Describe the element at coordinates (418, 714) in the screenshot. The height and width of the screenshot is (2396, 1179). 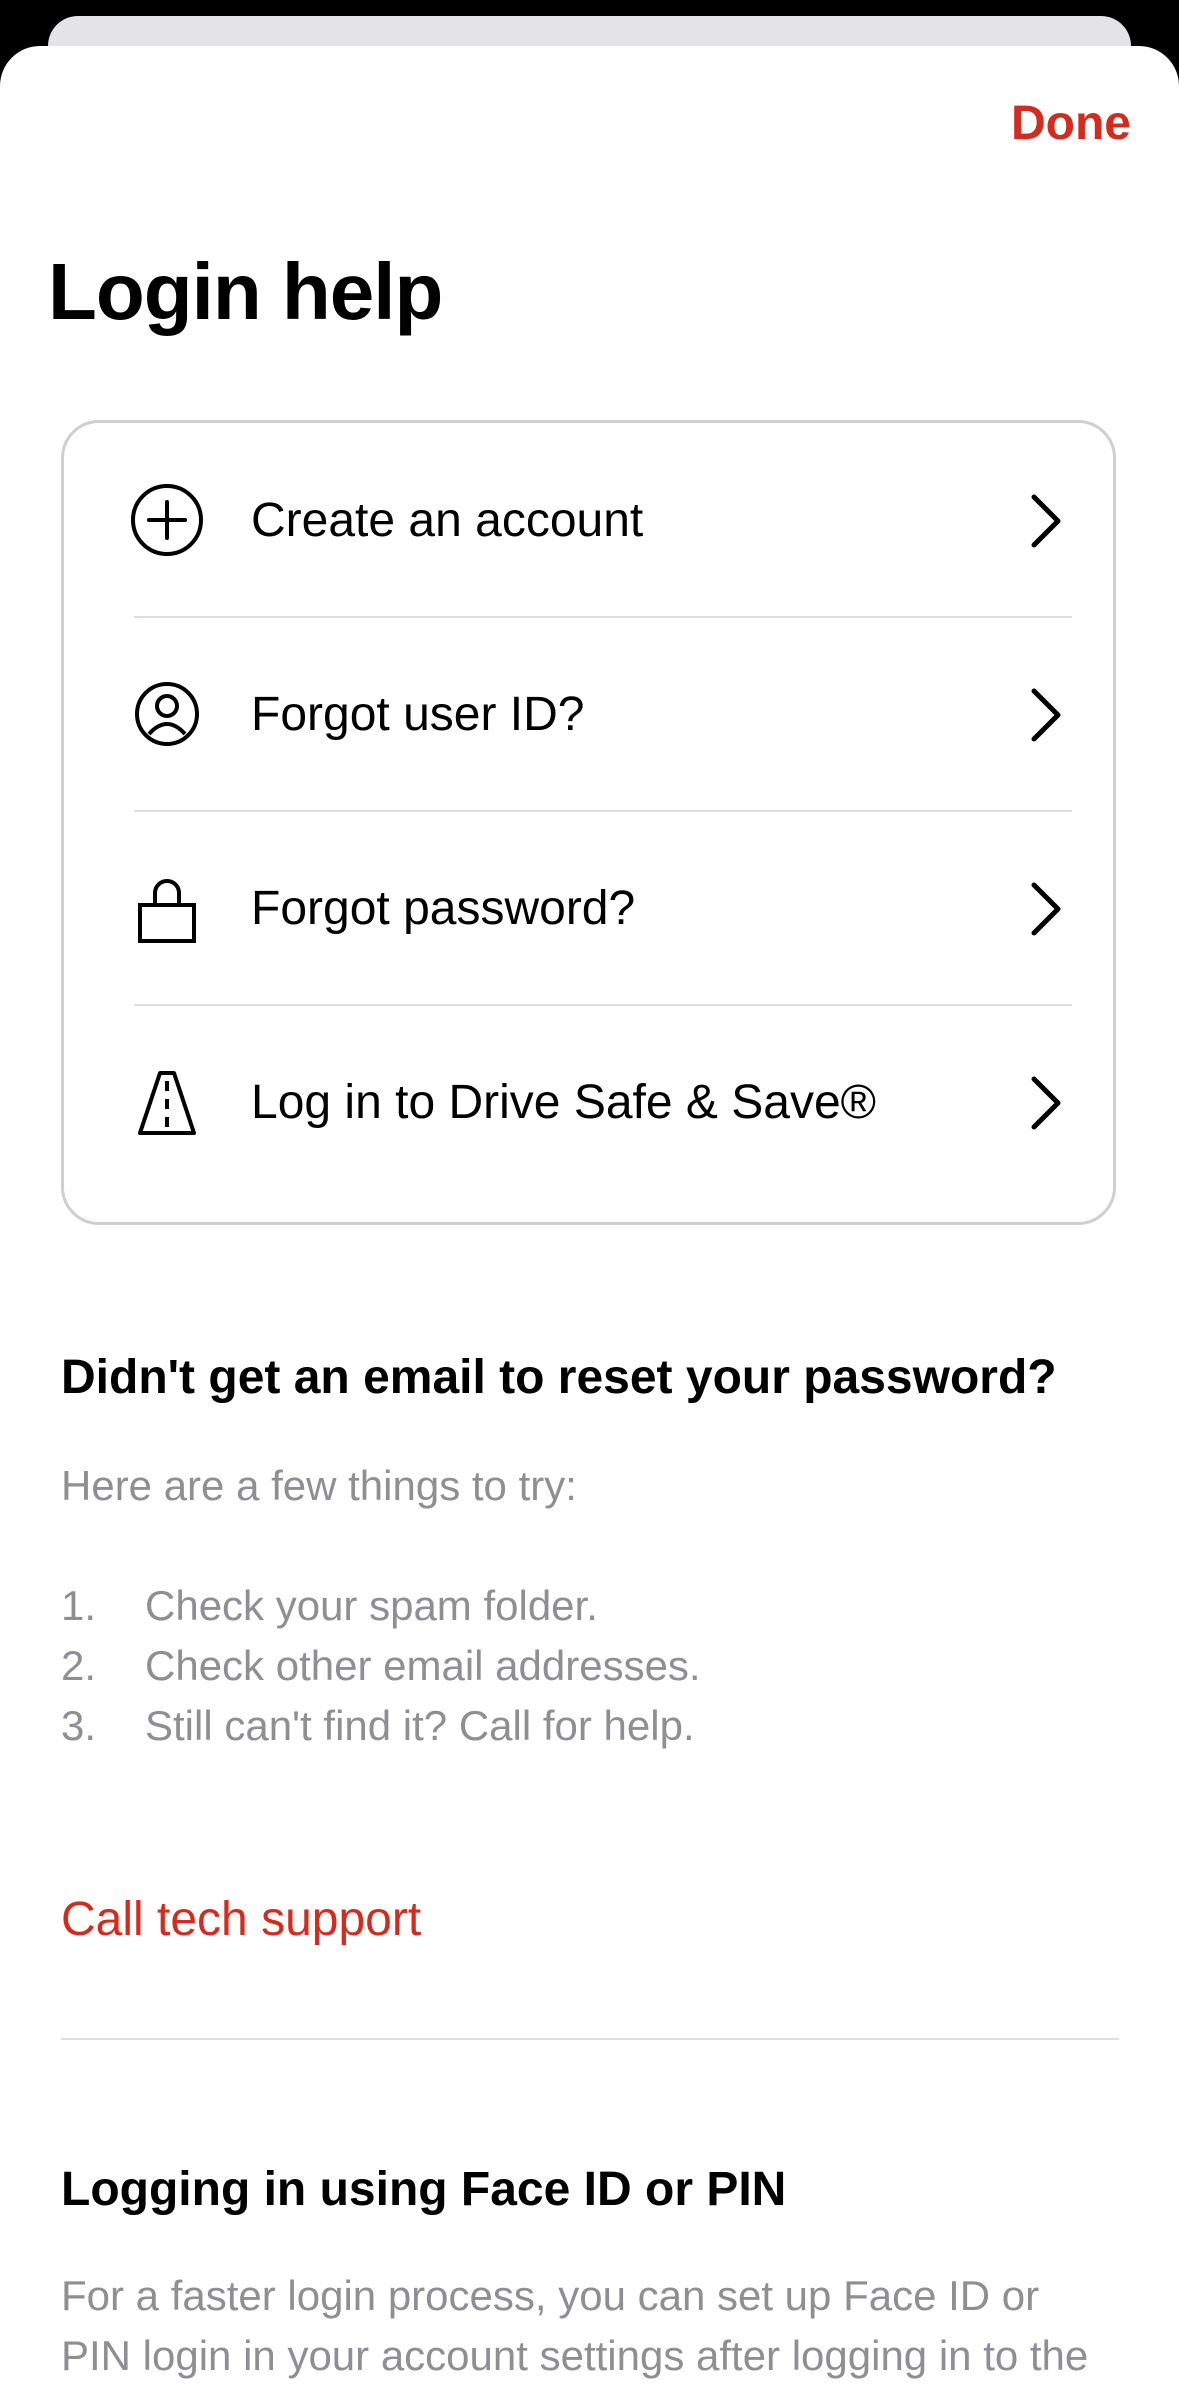
I see `forgot-user-id-label: Forgot user ID?` at that location.